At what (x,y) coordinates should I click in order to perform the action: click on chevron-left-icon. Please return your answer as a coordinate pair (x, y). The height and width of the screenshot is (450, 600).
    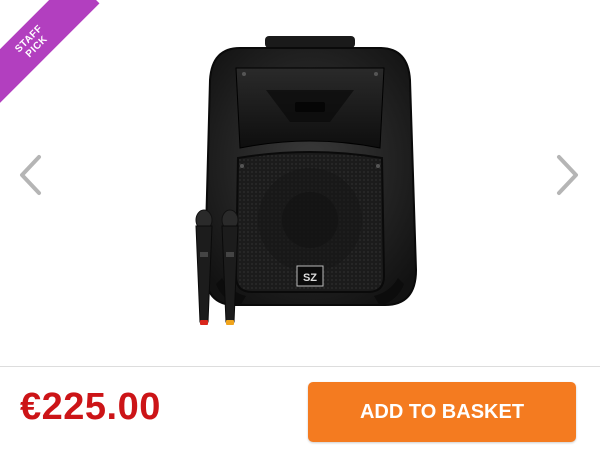
    Looking at the image, I should click on (30, 175).